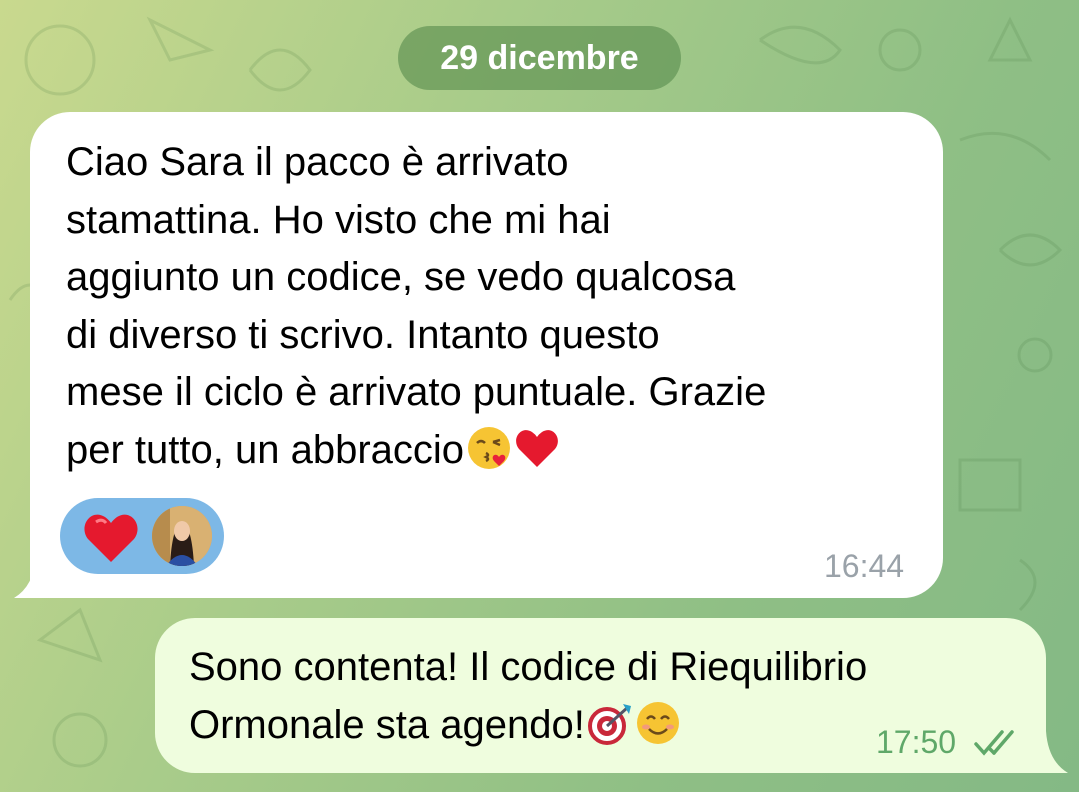 Image resolution: width=1079 pixels, height=792 pixels. Describe the element at coordinates (994, 743) in the screenshot. I see `double-check-read-icon` at that location.